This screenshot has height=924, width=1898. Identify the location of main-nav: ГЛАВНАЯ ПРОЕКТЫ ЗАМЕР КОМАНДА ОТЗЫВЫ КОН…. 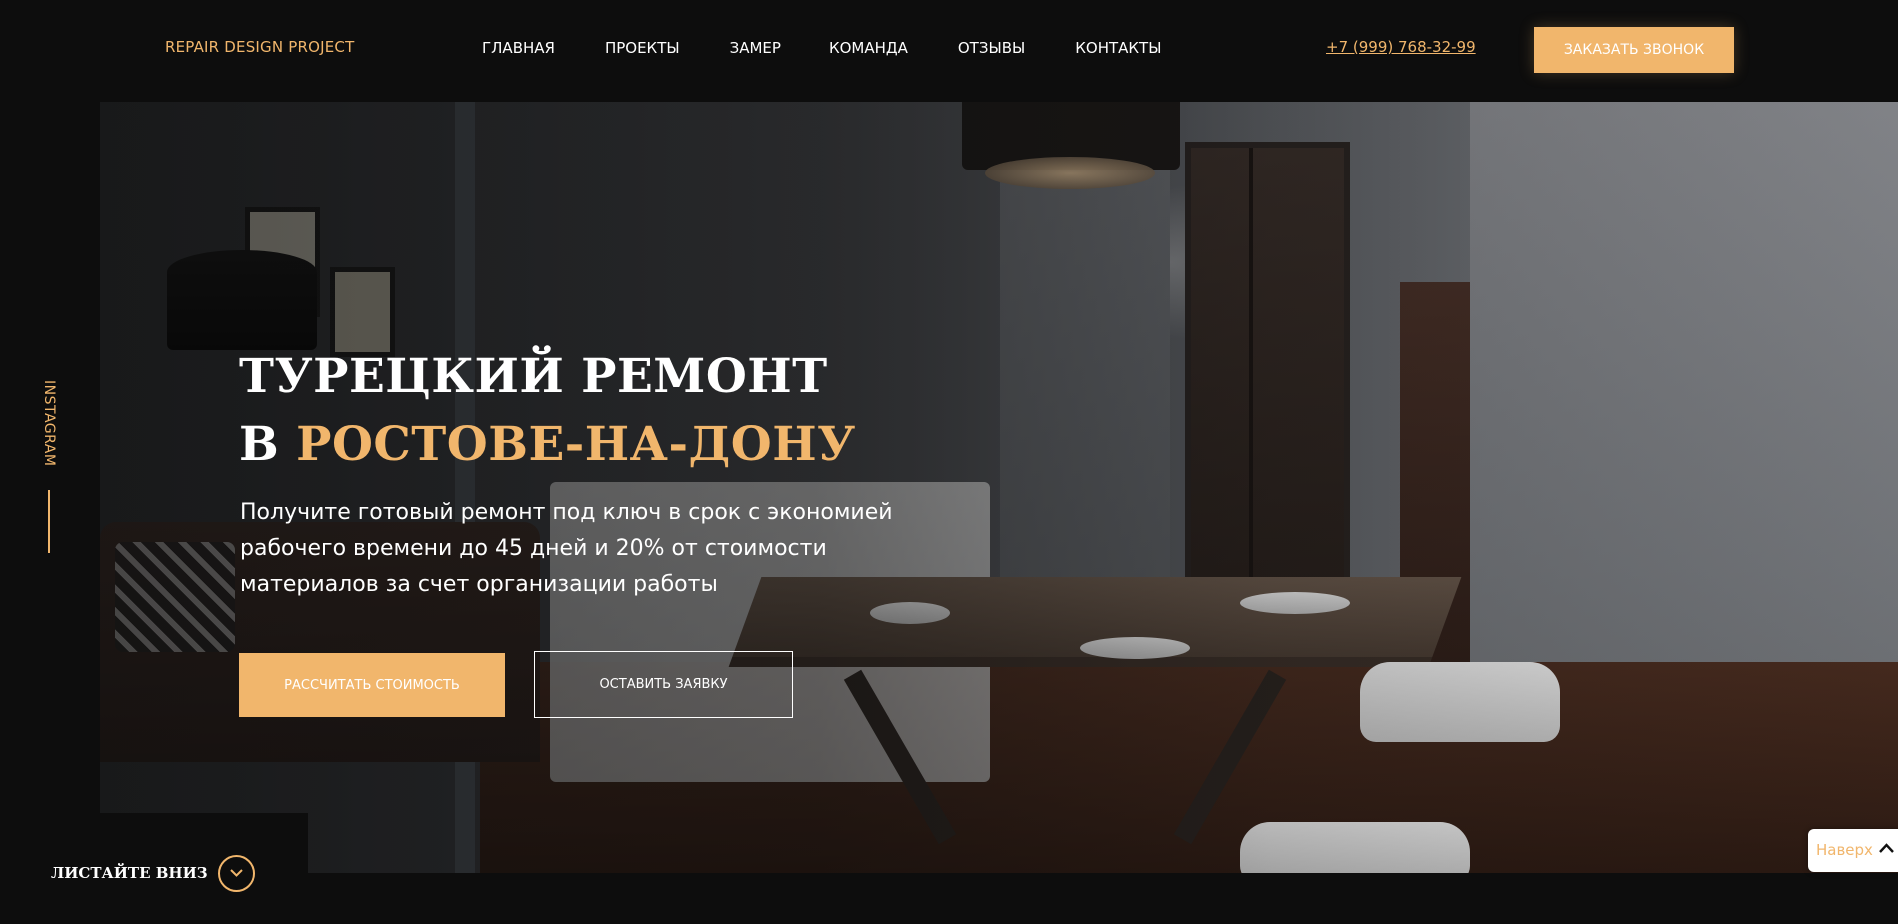
(821, 48).